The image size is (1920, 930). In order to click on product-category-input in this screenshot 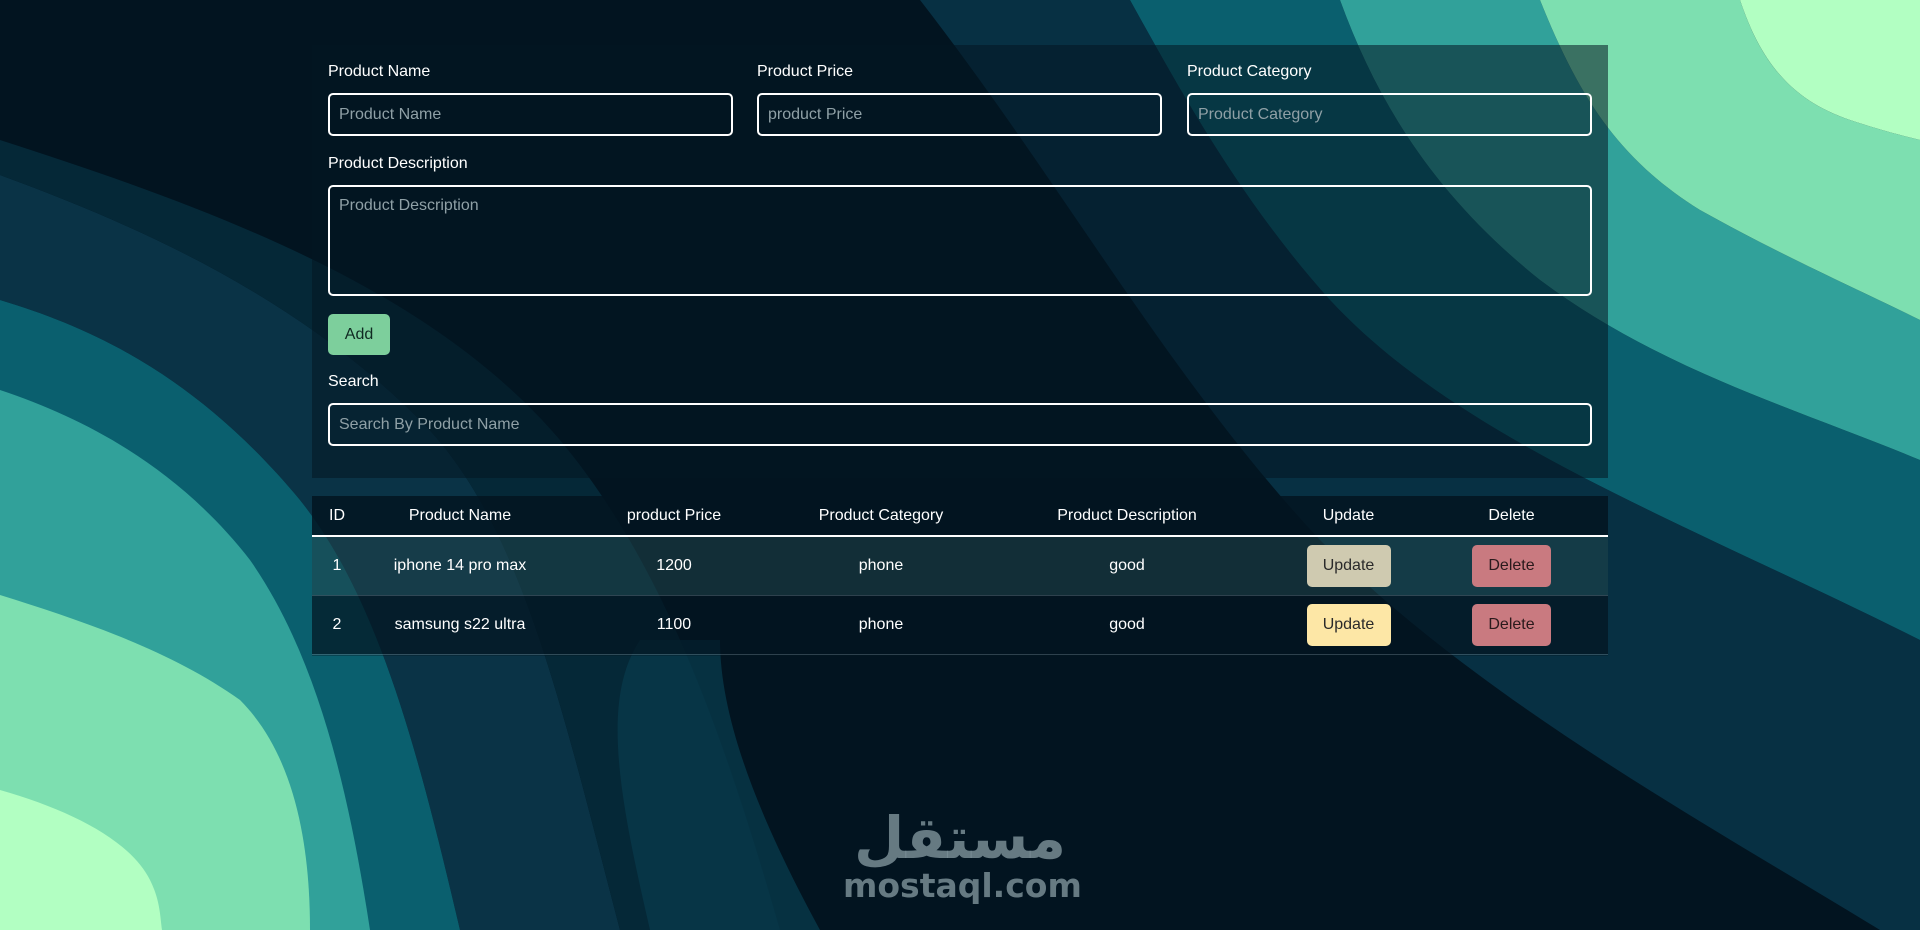, I will do `click(1389, 114)`.